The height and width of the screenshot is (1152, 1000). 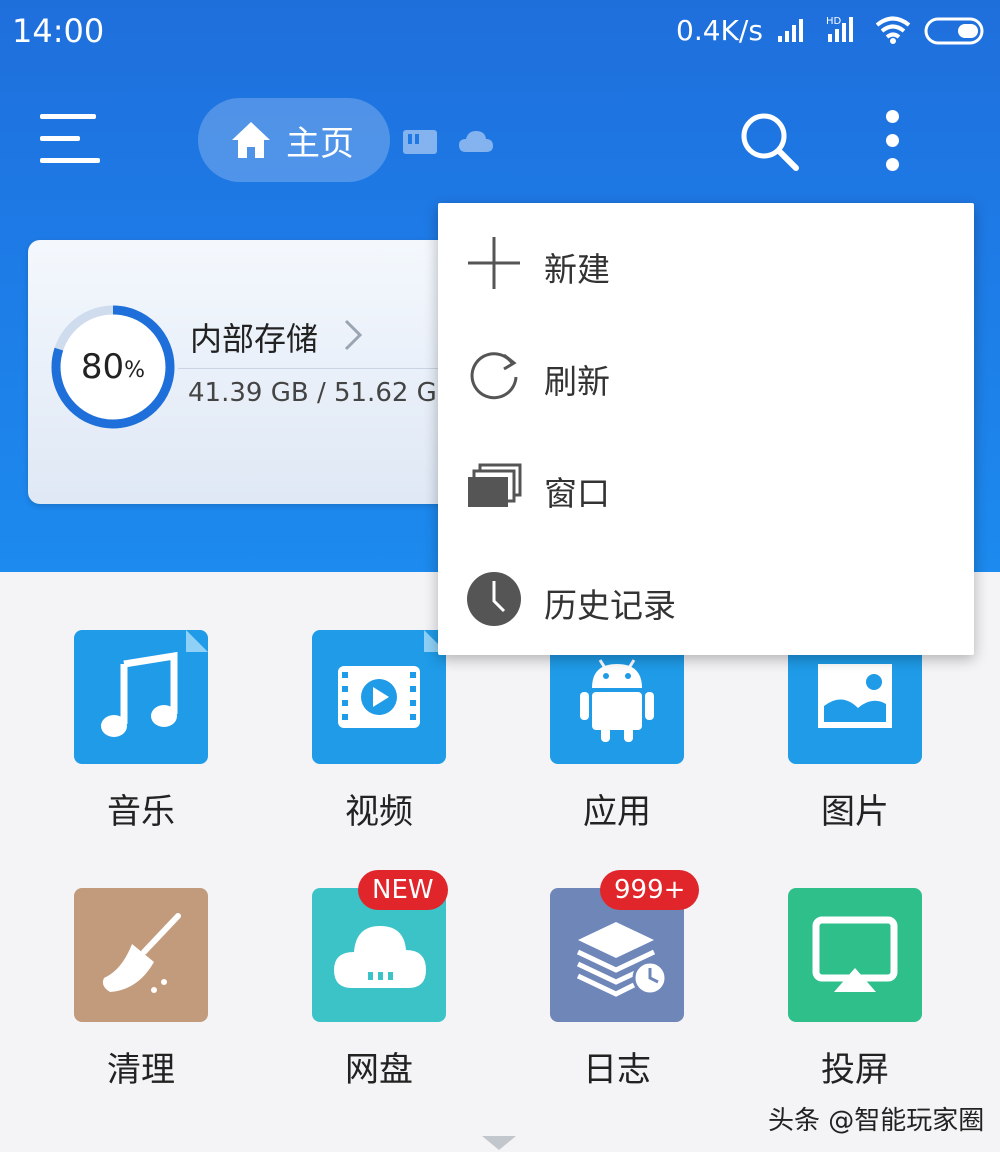 What do you see at coordinates (577, 493) in the screenshot?
I see `menu-item-windows-label: 窗口` at bounding box center [577, 493].